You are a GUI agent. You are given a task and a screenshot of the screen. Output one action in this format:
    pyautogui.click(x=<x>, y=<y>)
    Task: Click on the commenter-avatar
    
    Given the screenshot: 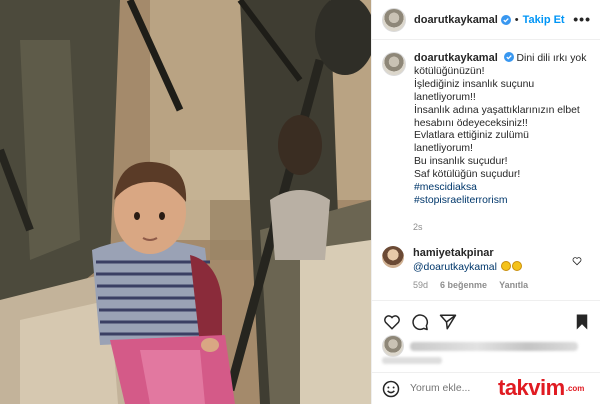 What is the action you would take?
    pyautogui.click(x=393, y=257)
    